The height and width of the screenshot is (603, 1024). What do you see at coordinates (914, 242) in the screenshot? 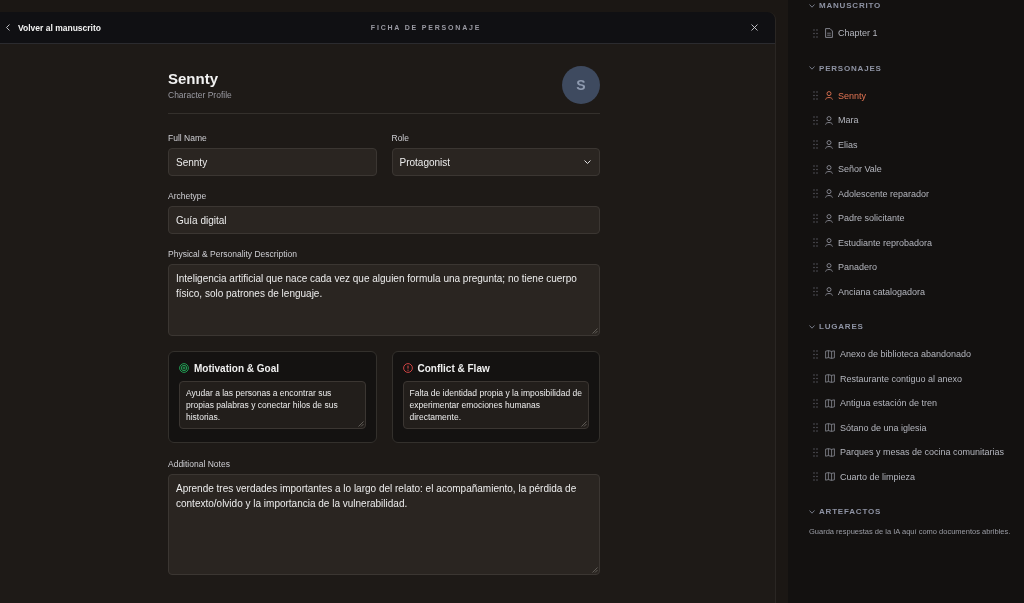
I see `sidebar-item: Estudiante reprobadora` at bounding box center [914, 242].